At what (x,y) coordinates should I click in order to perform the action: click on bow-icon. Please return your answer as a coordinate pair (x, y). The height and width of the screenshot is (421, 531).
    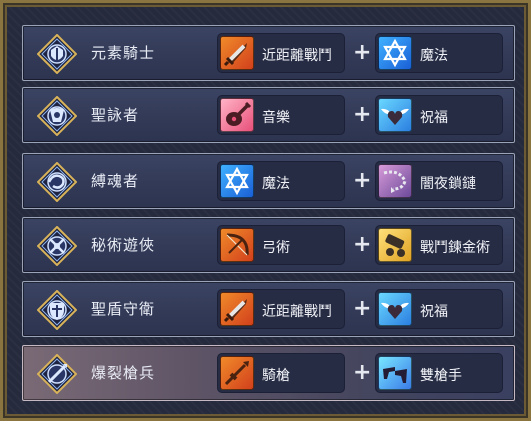
    Looking at the image, I should click on (237, 245).